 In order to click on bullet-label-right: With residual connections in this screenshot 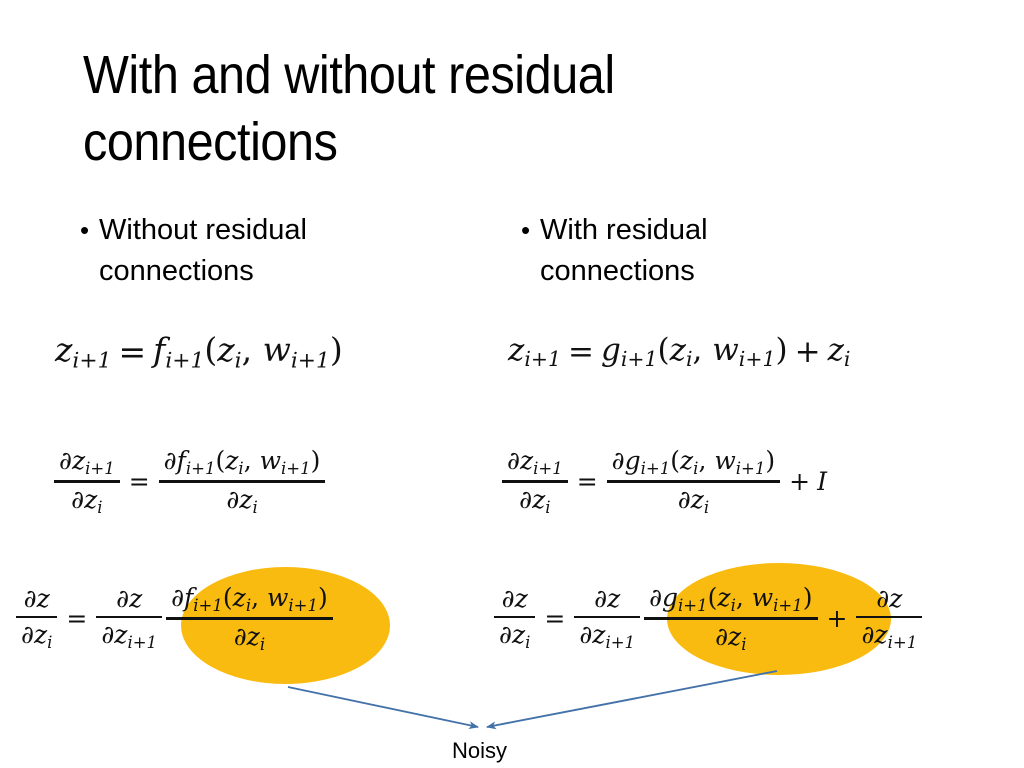, I will do `click(624, 250)`.